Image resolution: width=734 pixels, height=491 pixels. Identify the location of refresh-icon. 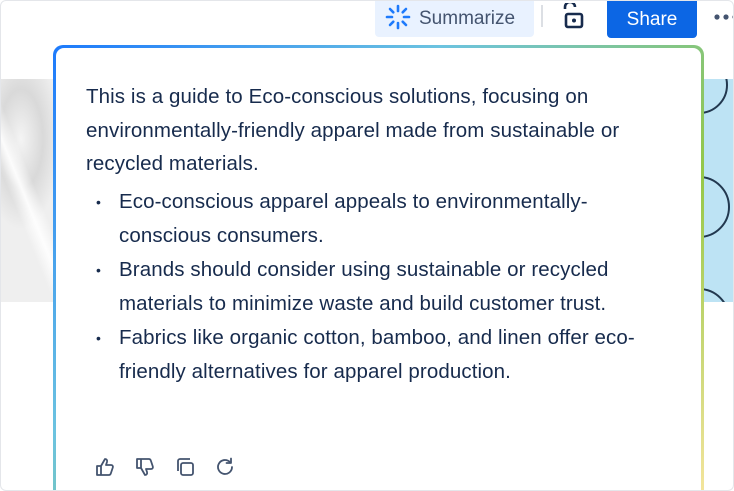
(225, 467).